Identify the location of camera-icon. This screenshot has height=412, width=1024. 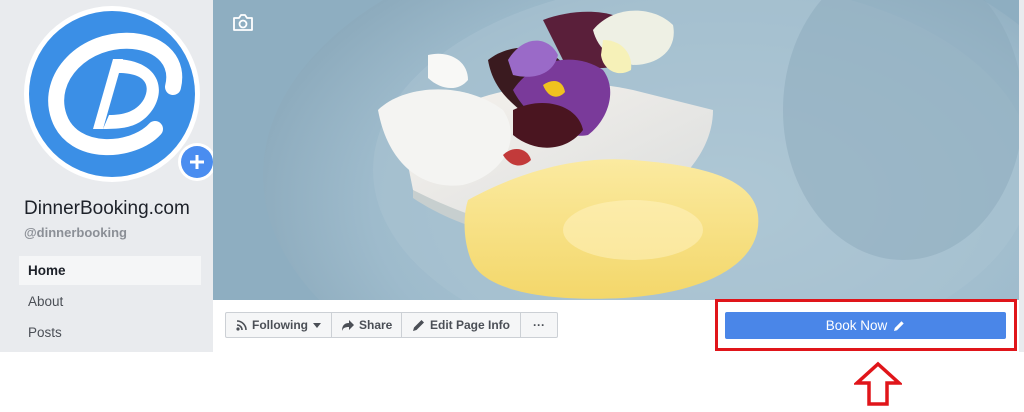
(243, 25).